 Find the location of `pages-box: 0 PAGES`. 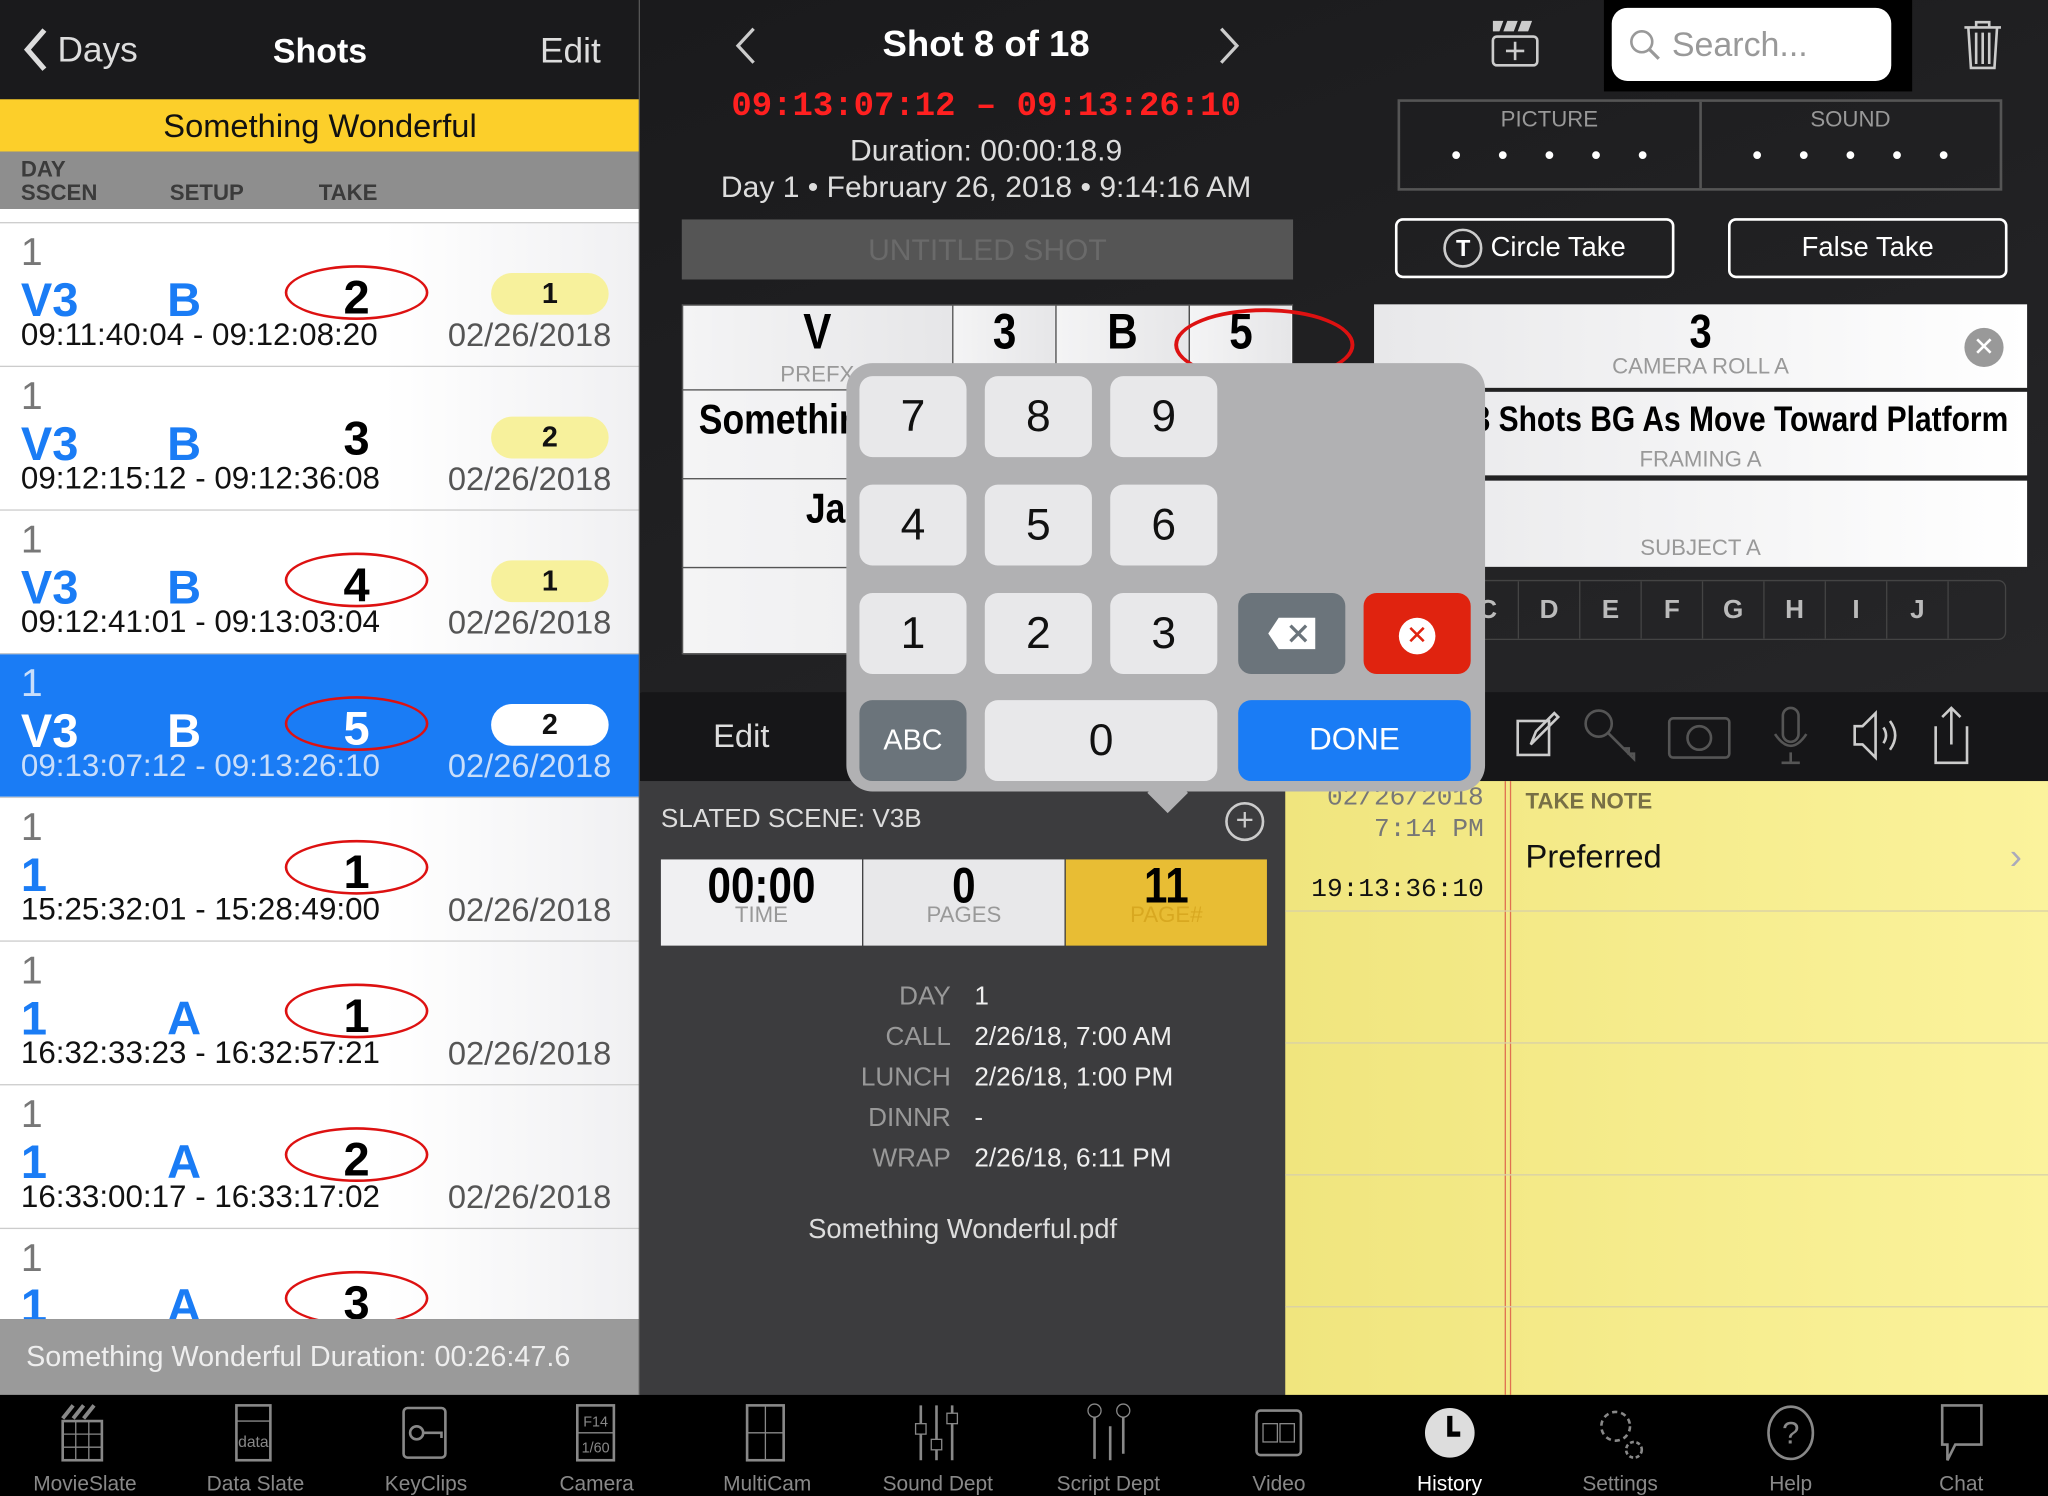

pages-box: 0 PAGES is located at coordinates (964, 902).